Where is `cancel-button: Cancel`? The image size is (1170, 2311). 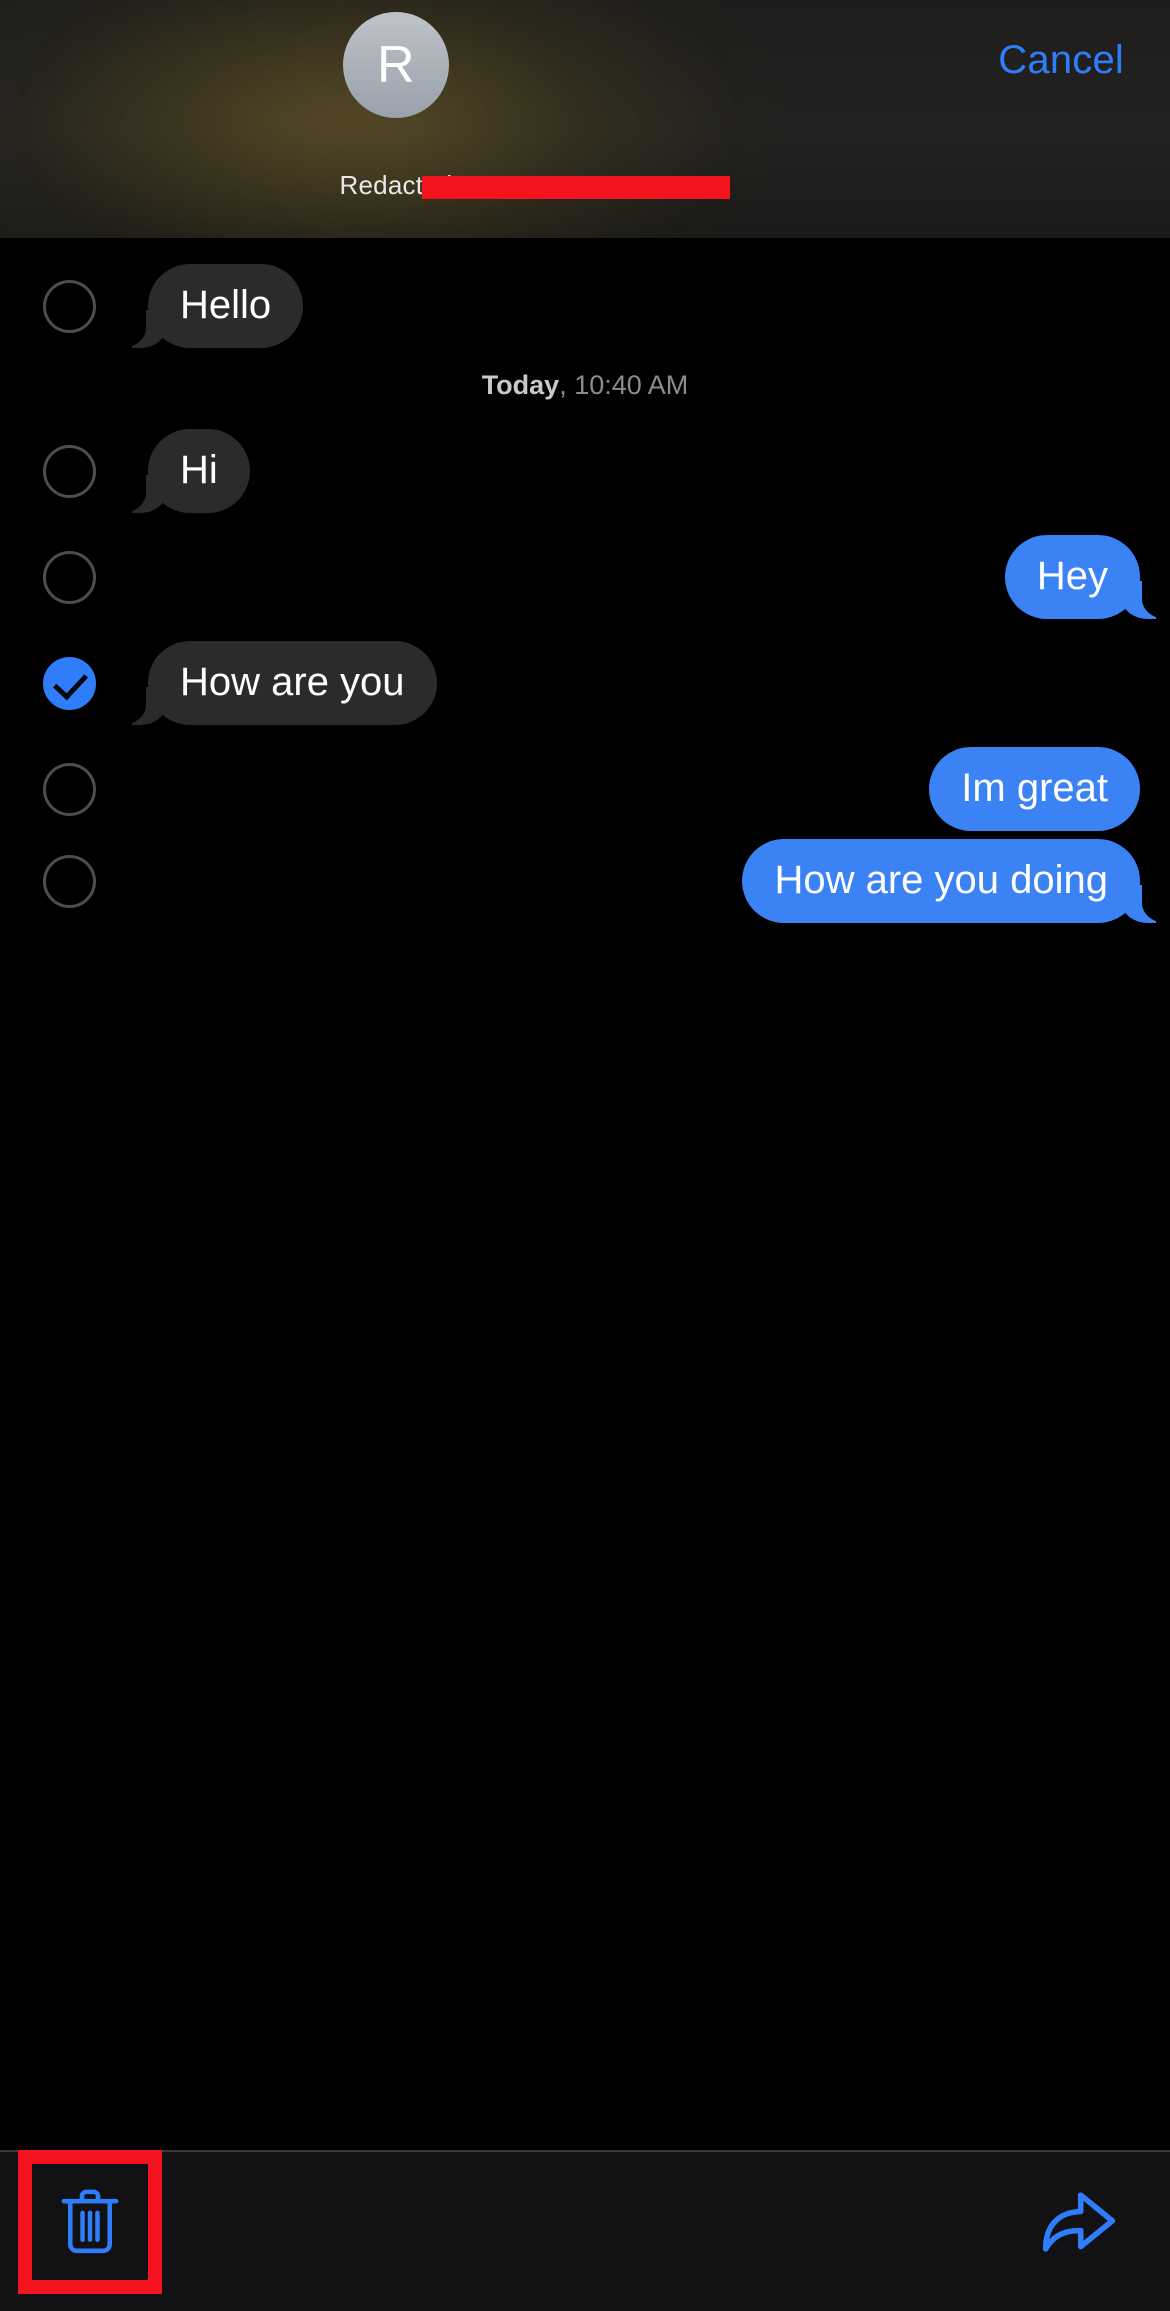
cancel-button: Cancel is located at coordinates (1061, 60).